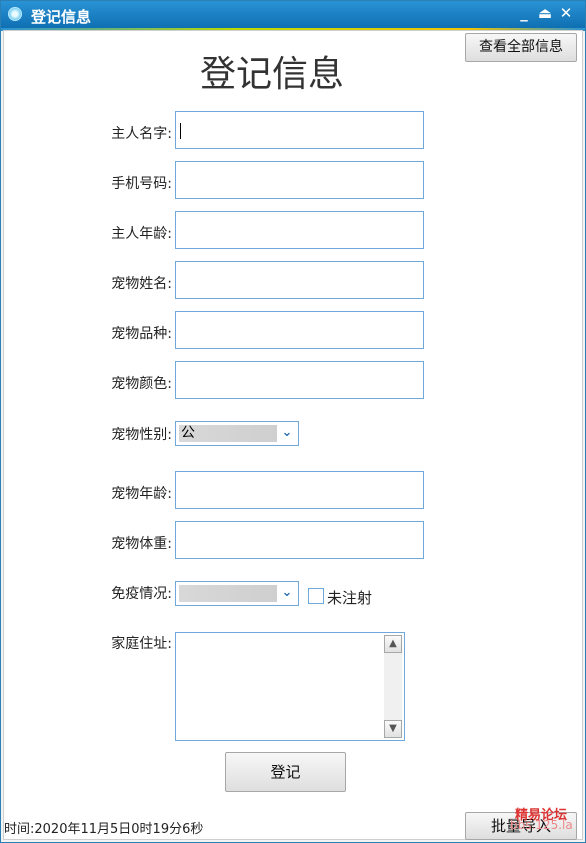 The width and height of the screenshot is (586, 843). I want to click on pet-age-label: 宠物年龄:, so click(141, 494).